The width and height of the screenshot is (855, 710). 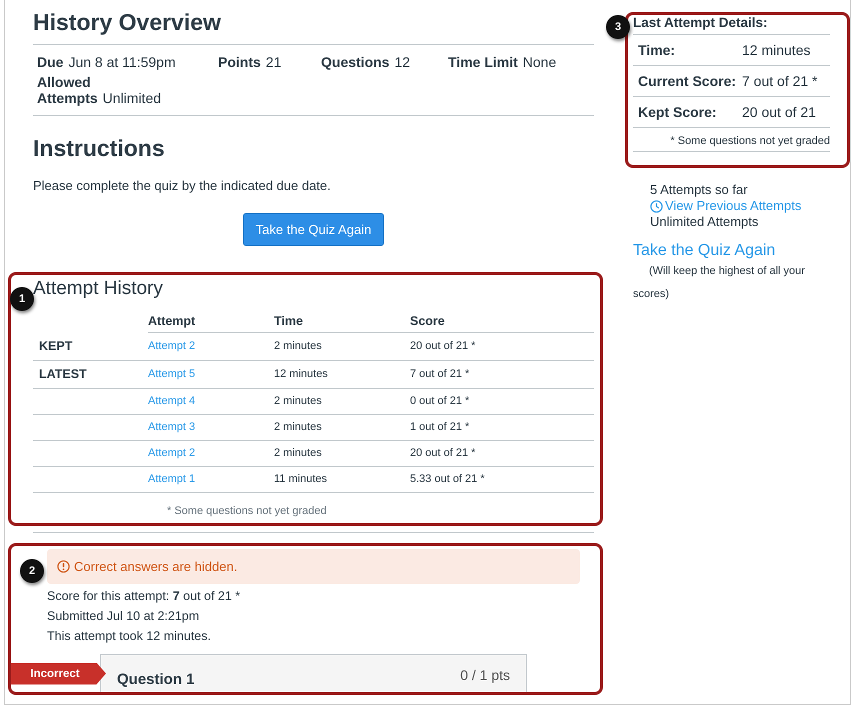 I want to click on attempts-count: 5 Attempts so far, so click(x=699, y=190).